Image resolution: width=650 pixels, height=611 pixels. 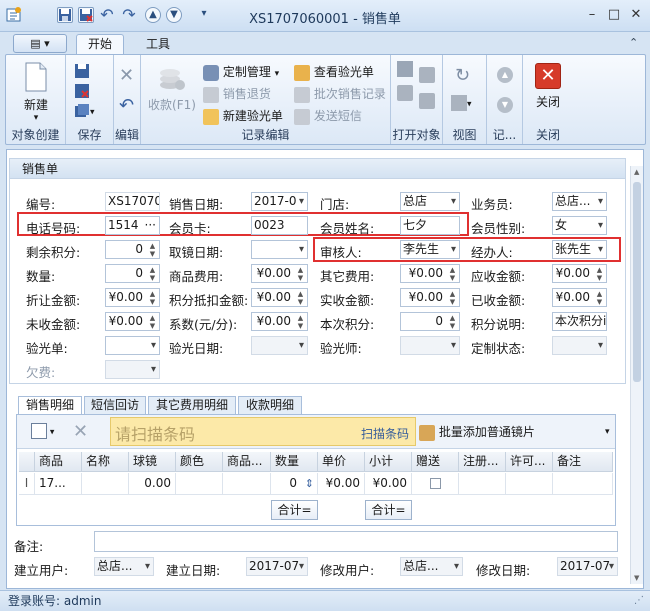 I want to click on save-close-button, so click(x=82, y=91).